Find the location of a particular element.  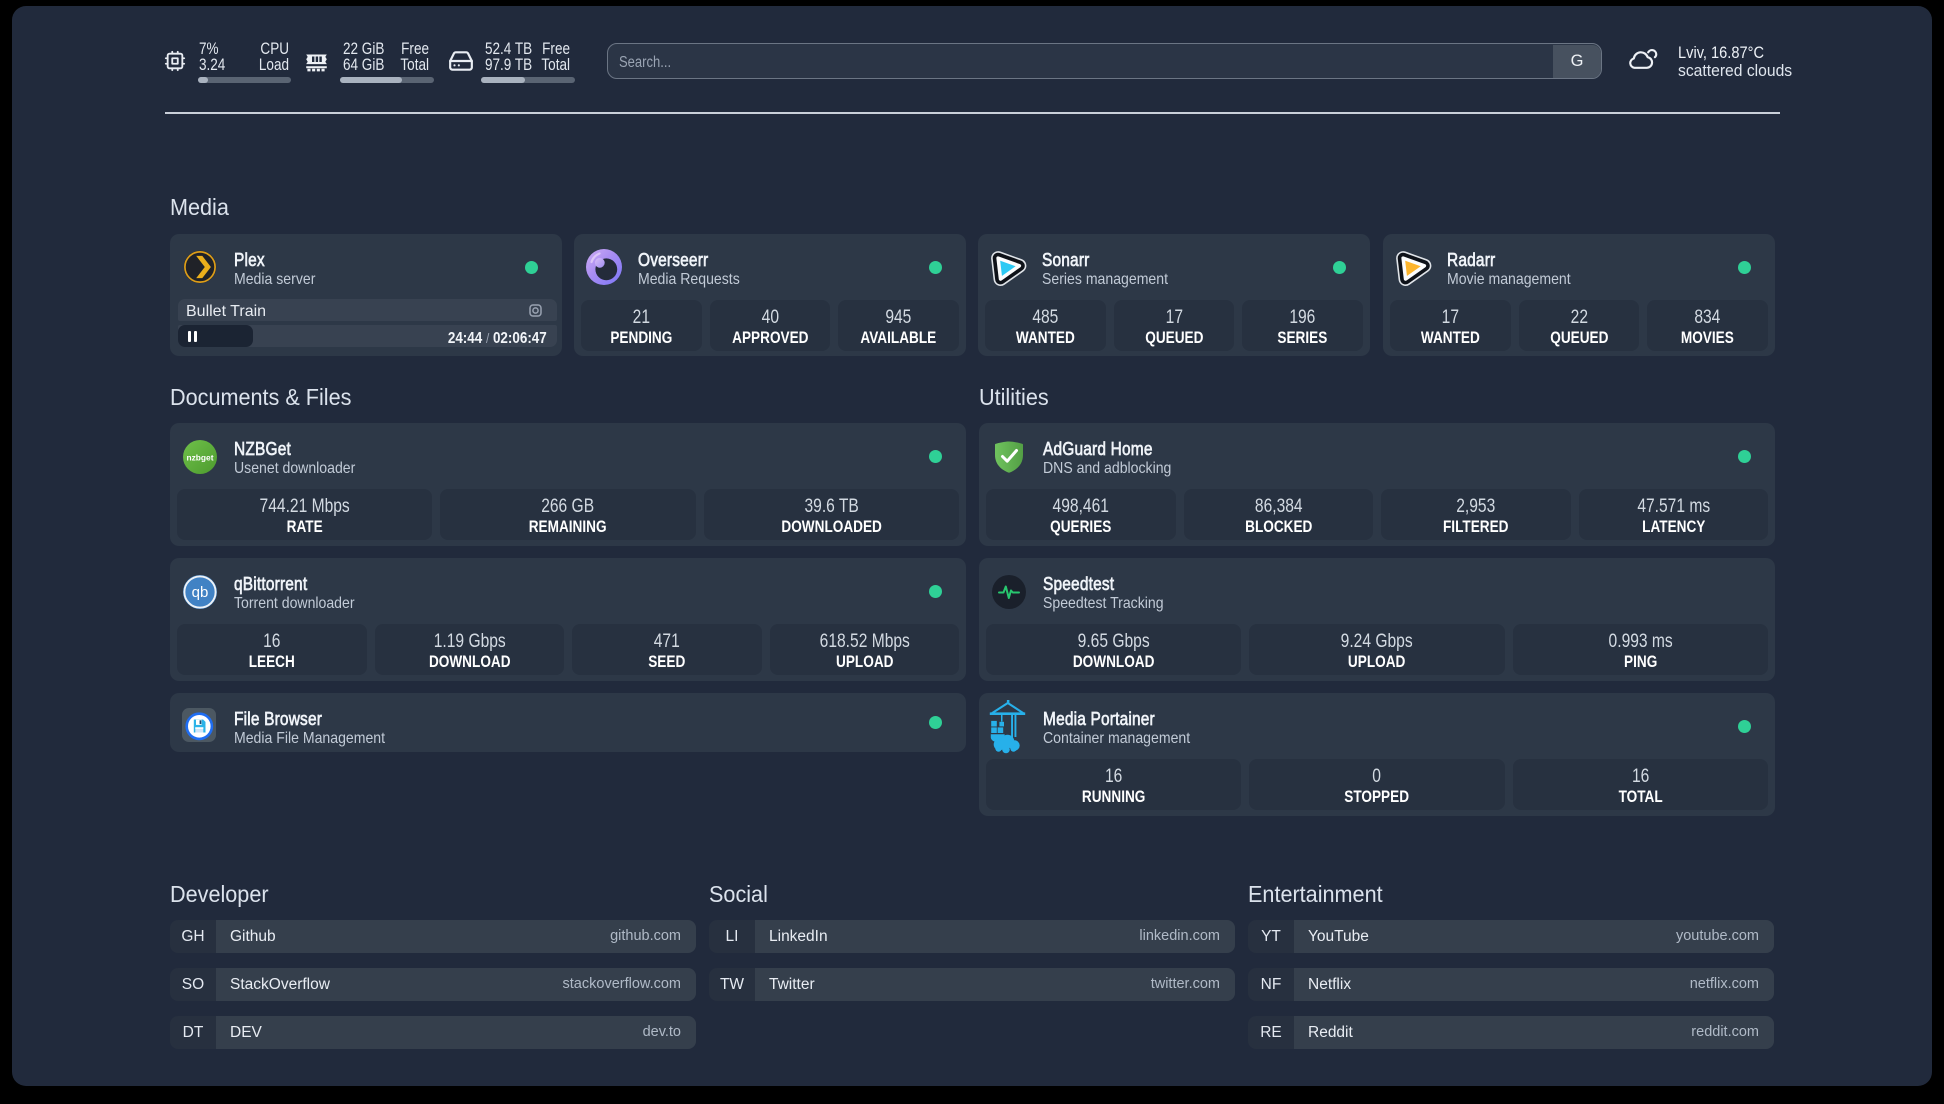

svg-text: nzbget is located at coordinates (200, 457).